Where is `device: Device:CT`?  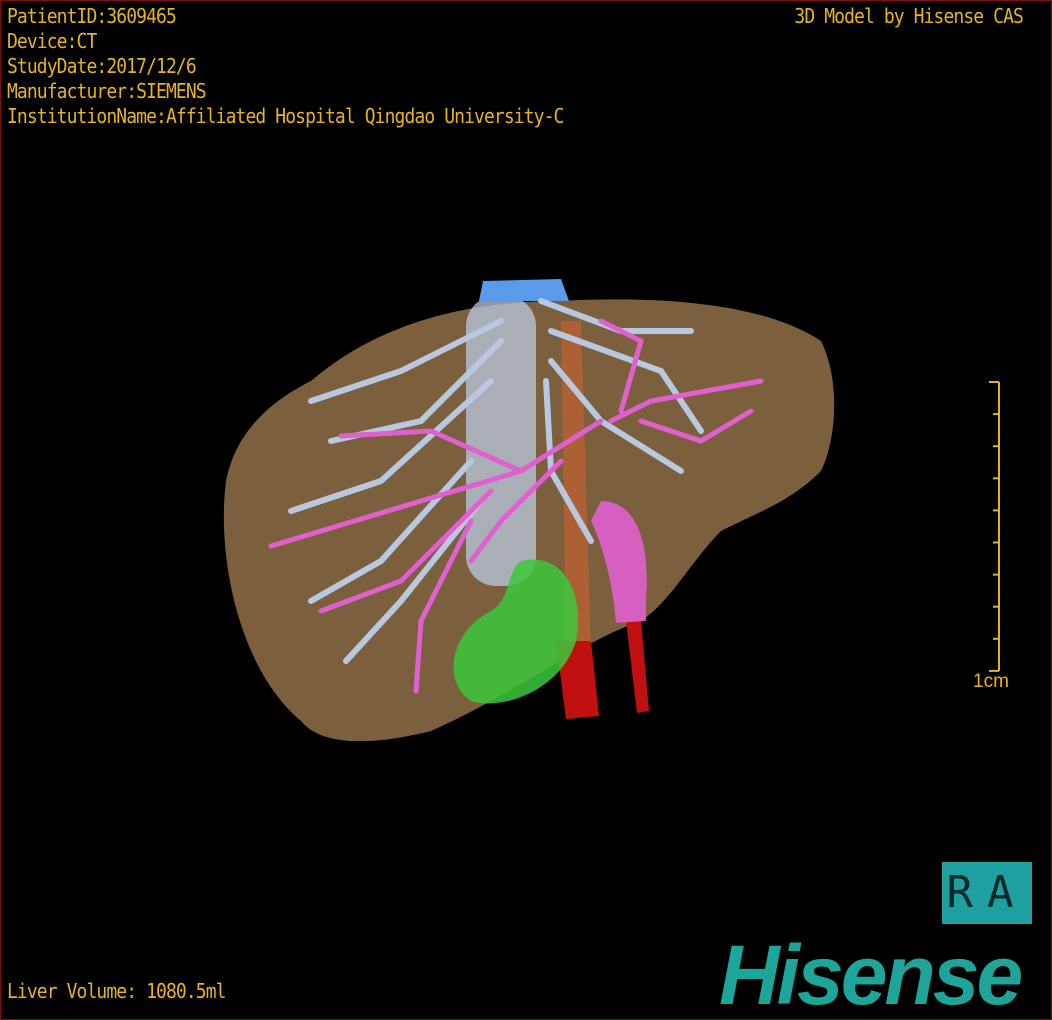
device: Device:CT is located at coordinates (52, 41).